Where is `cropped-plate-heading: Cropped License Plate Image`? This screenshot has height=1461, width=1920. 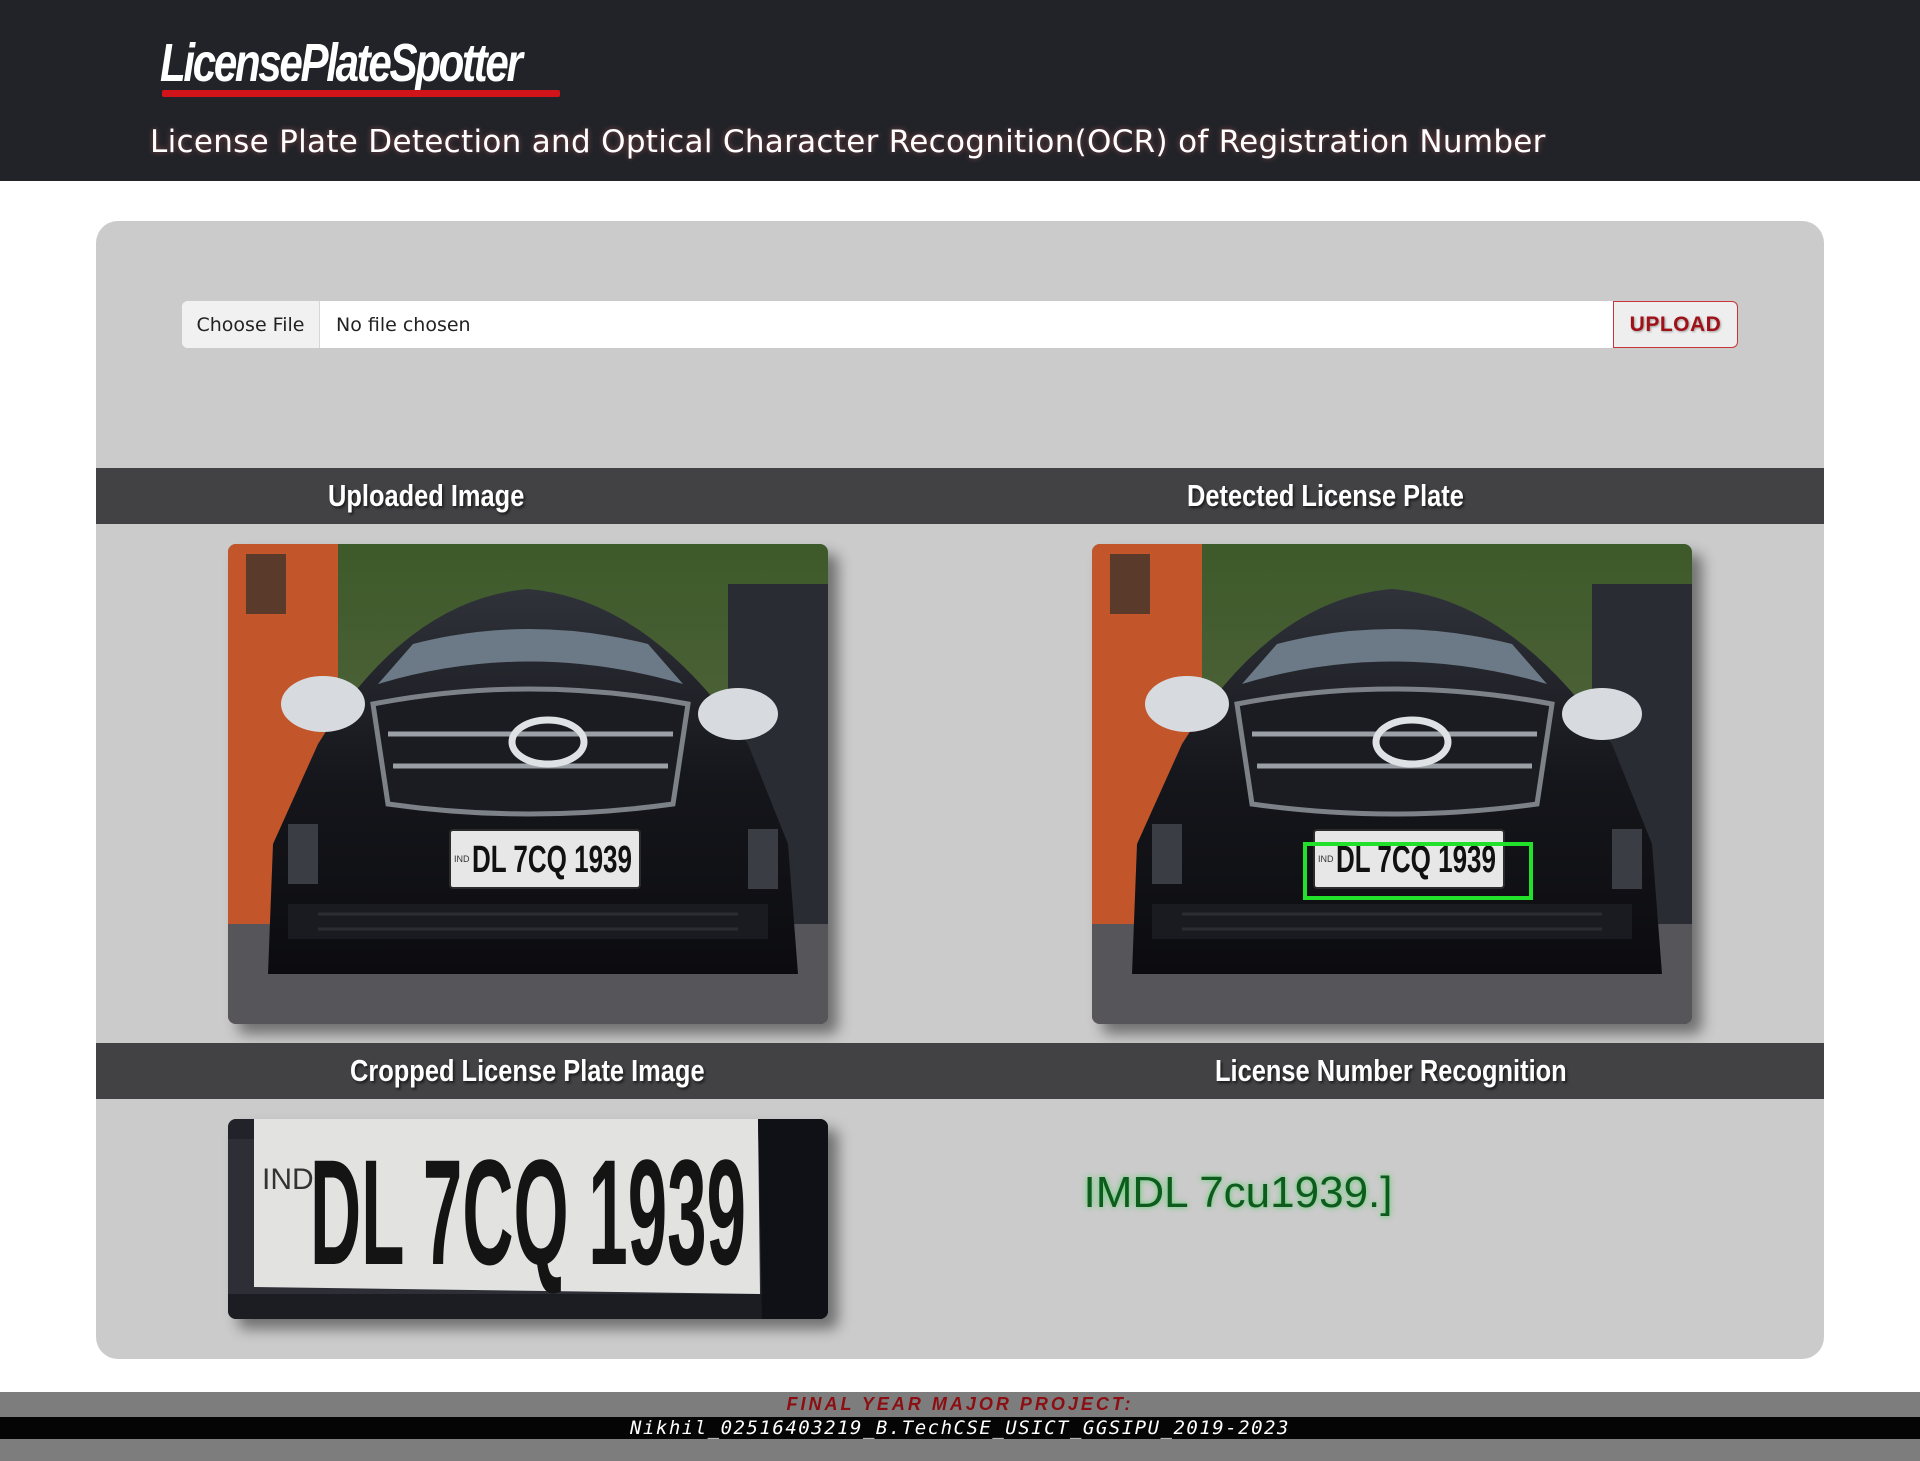
cropped-plate-heading: Cropped License Plate Image is located at coordinates (527, 1070).